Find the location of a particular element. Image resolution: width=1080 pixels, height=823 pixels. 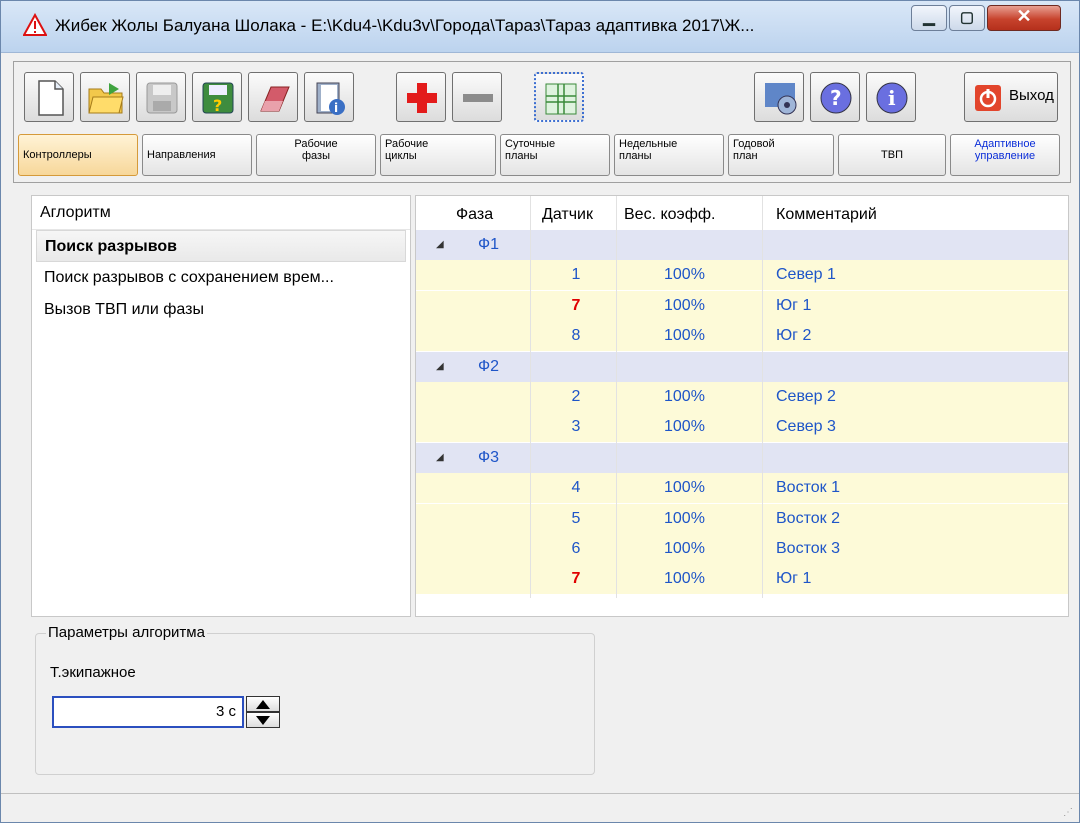

minus-icon is located at coordinates (478, 98).